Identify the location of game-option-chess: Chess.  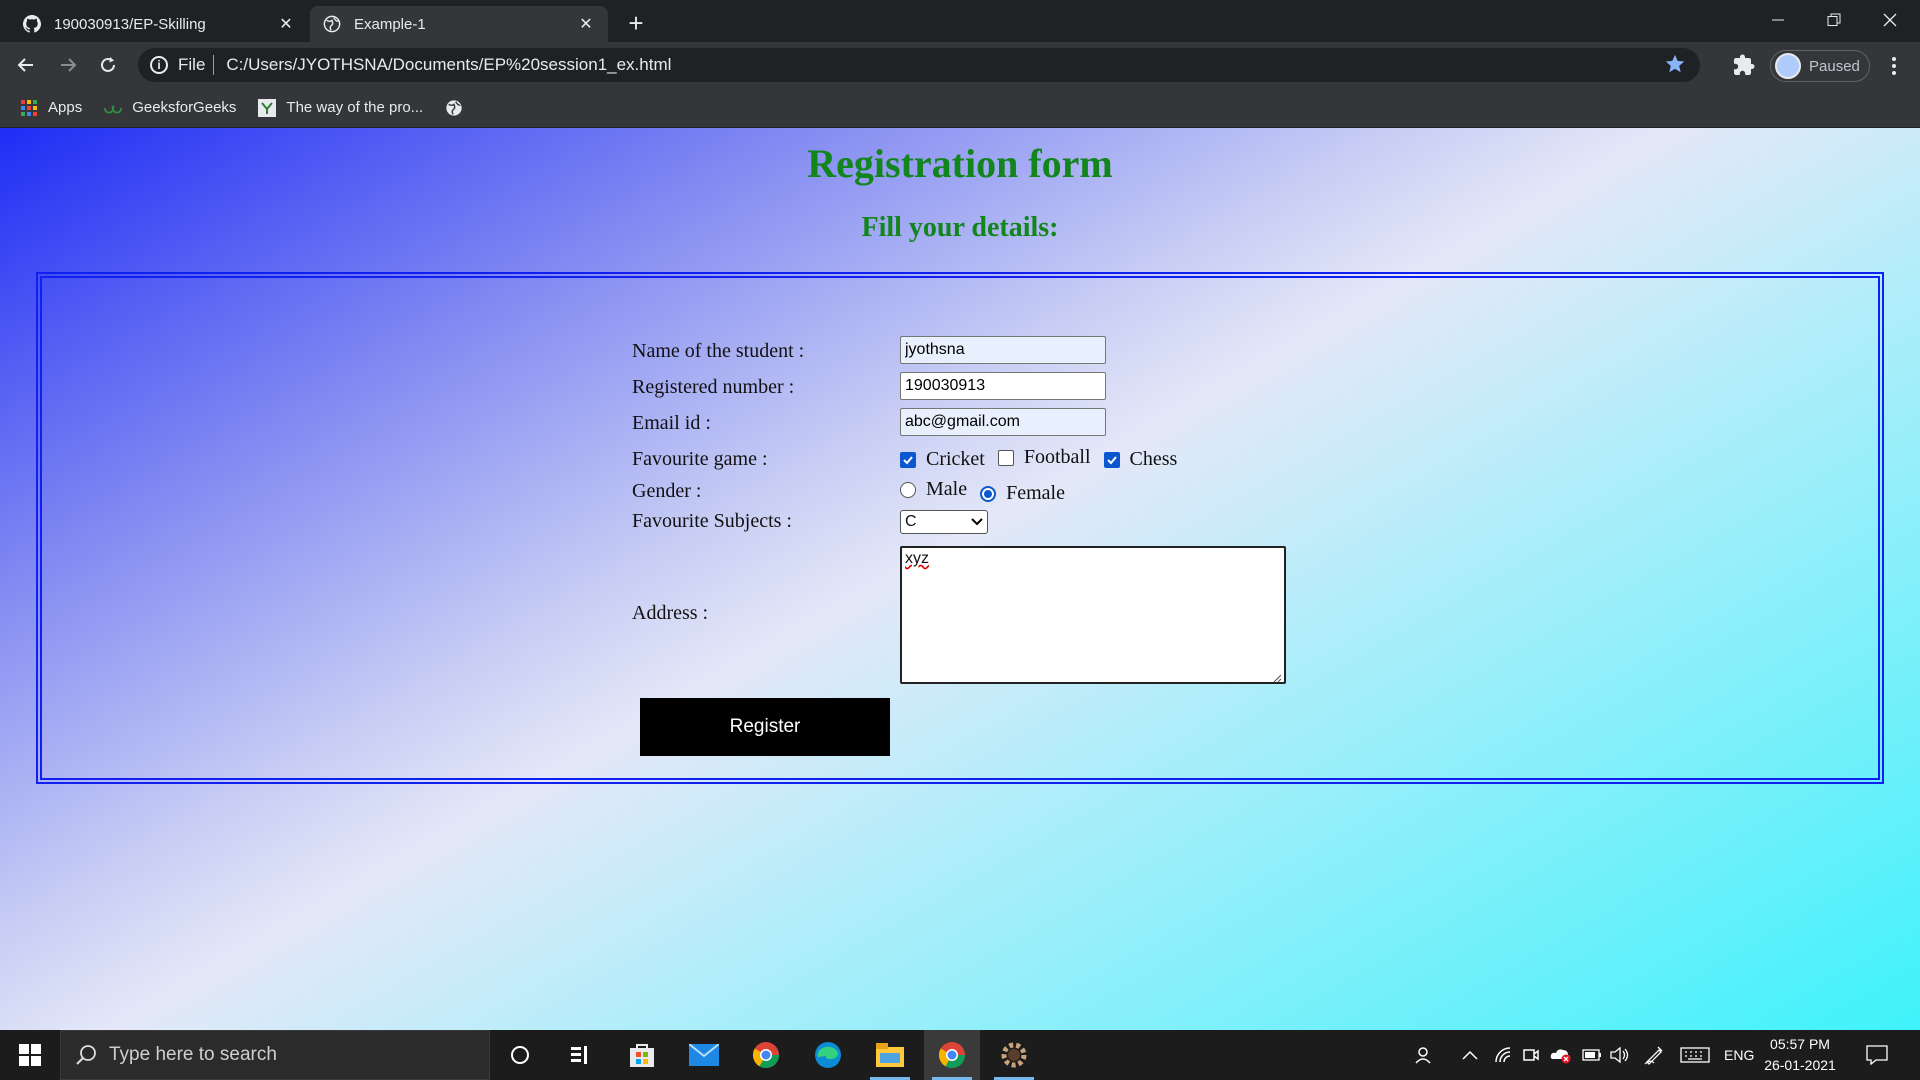
(1140, 459).